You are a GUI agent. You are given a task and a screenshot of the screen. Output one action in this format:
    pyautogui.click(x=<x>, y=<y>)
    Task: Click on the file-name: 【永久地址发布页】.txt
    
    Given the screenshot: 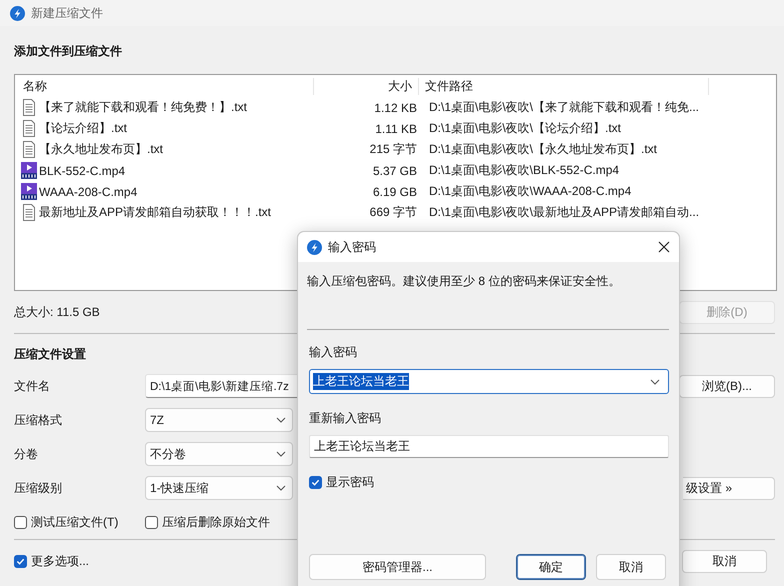 What is the action you would take?
    pyautogui.click(x=101, y=149)
    